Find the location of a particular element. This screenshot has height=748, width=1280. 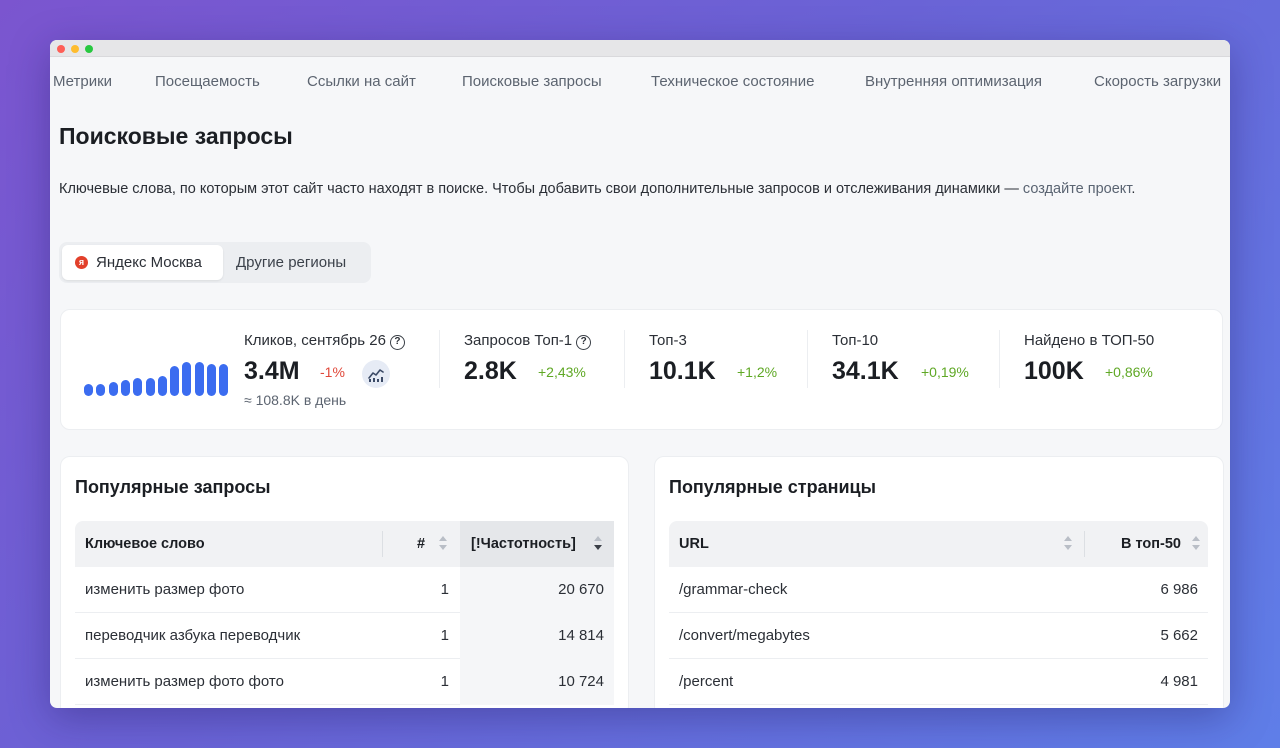

frequency-cell: 20 670 is located at coordinates (537, 590).